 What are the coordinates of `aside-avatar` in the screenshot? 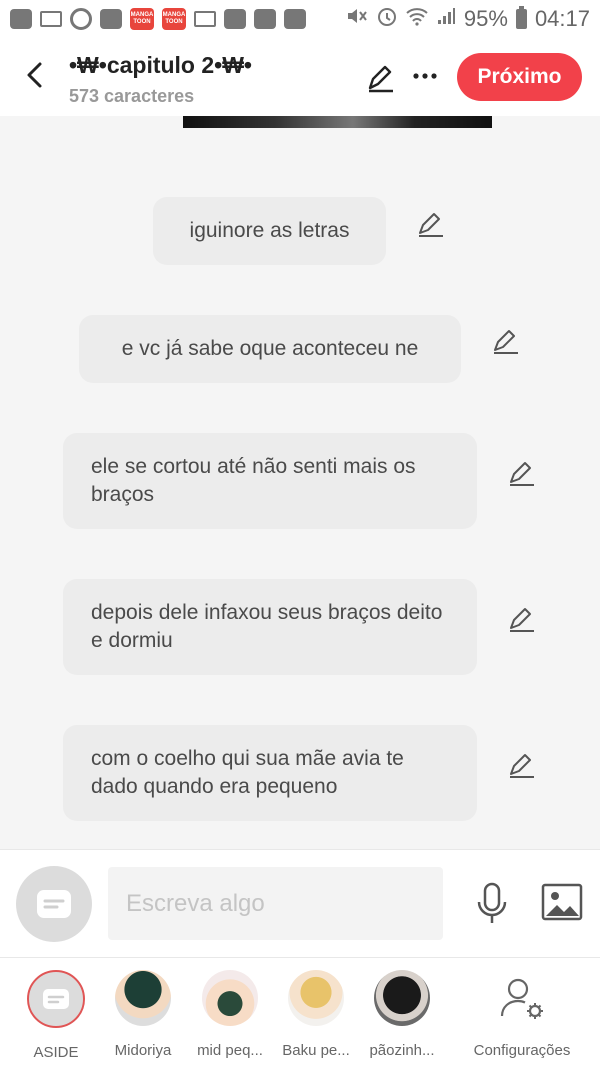 It's located at (56, 999).